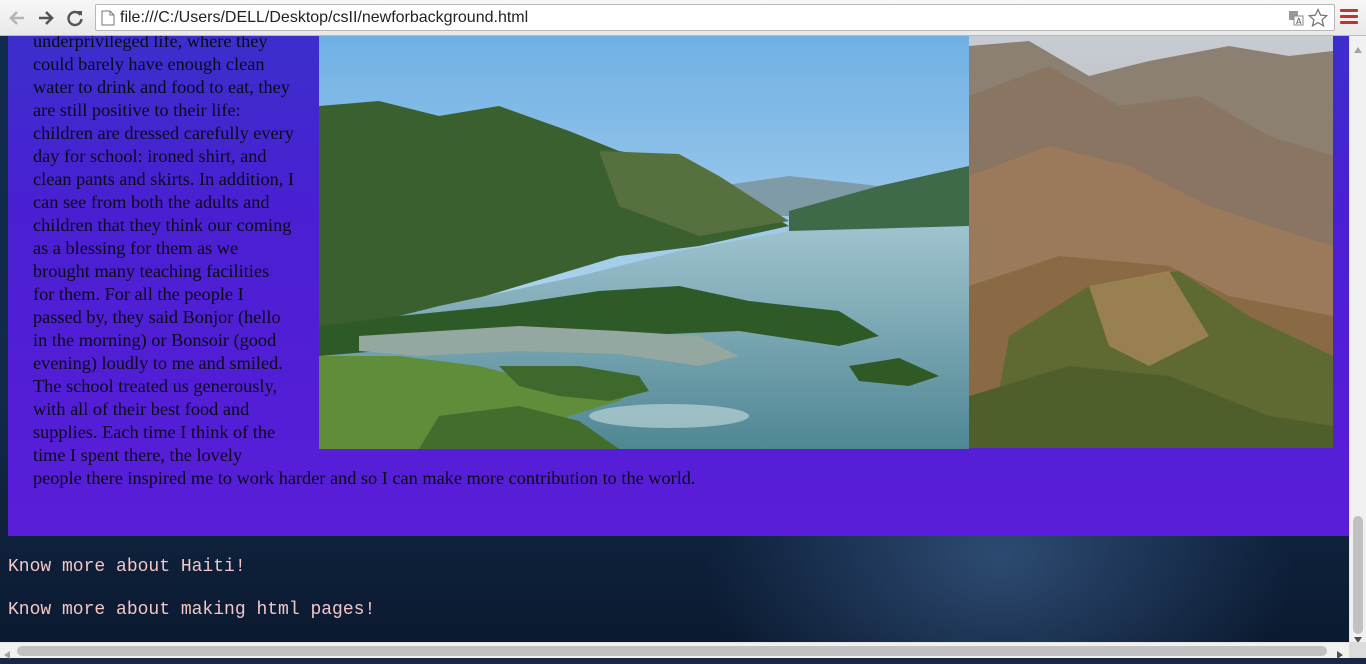  What do you see at coordinates (127, 567) in the screenshot?
I see `link-know-more-haiti: Know more about Haiti!` at bounding box center [127, 567].